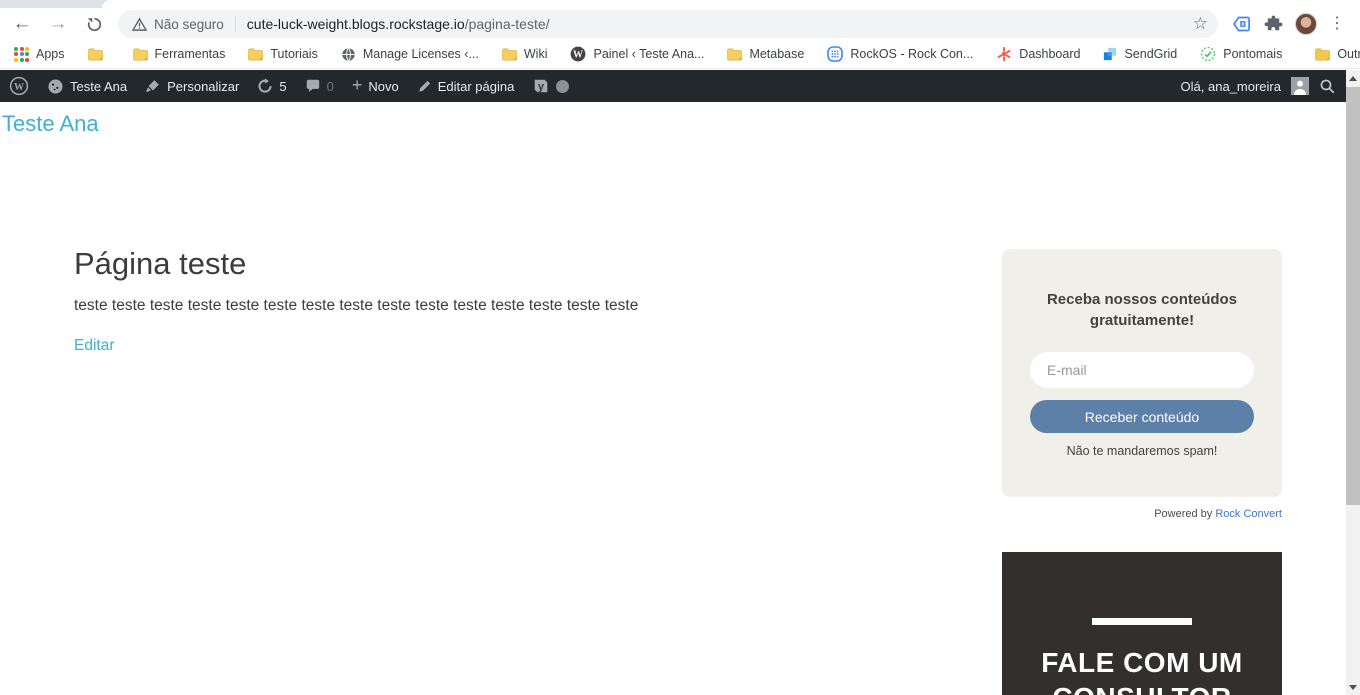  What do you see at coordinates (355, 24) in the screenshot?
I see `url-host: cute-luck-weight.blogs.rockstage.io` at bounding box center [355, 24].